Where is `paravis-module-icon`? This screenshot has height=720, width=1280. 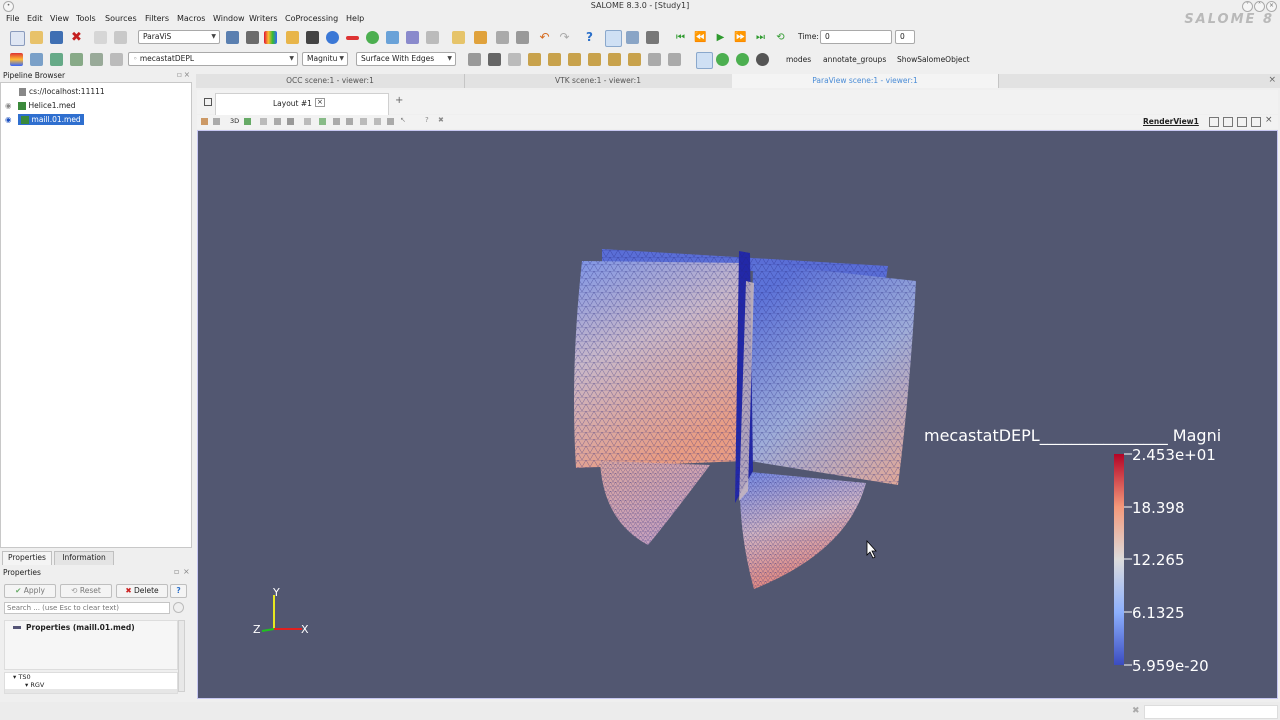 paravis-module-icon is located at coordinates (270, 37).